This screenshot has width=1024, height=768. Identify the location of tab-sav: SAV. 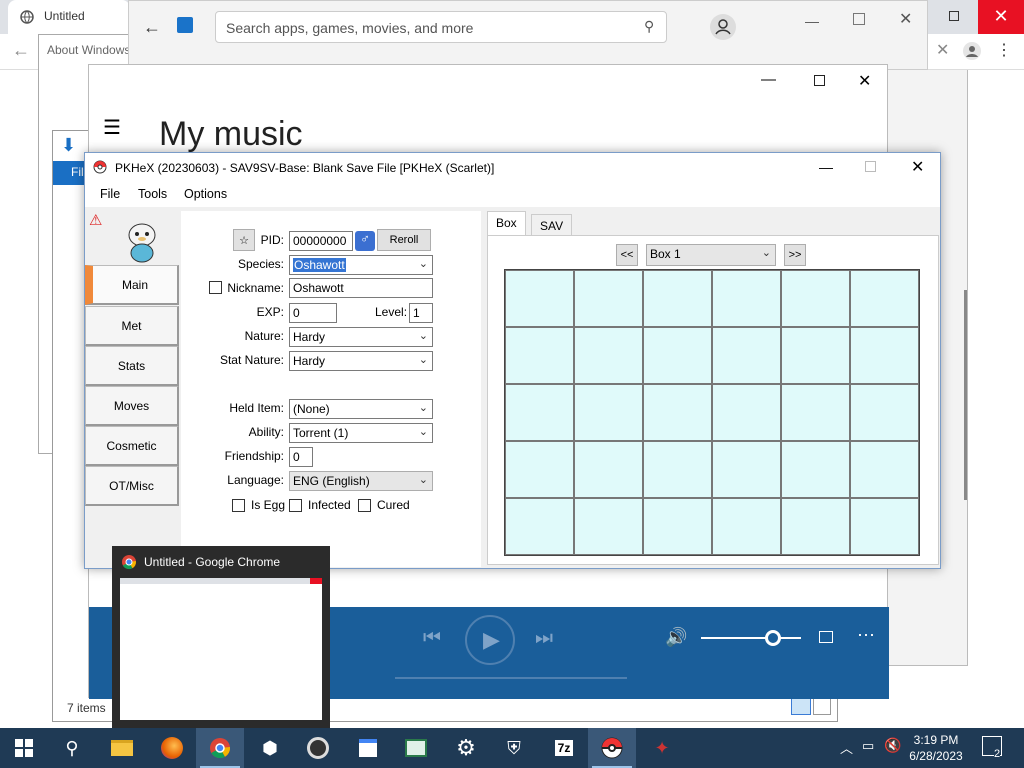
(552, 225).